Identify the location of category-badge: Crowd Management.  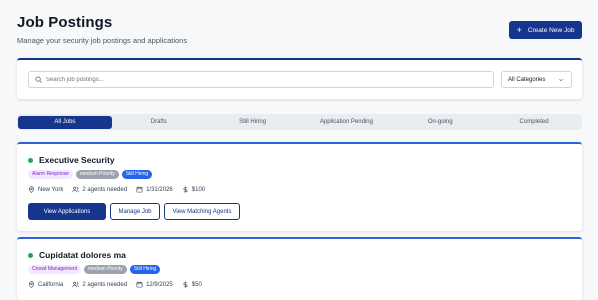
(55, 269).